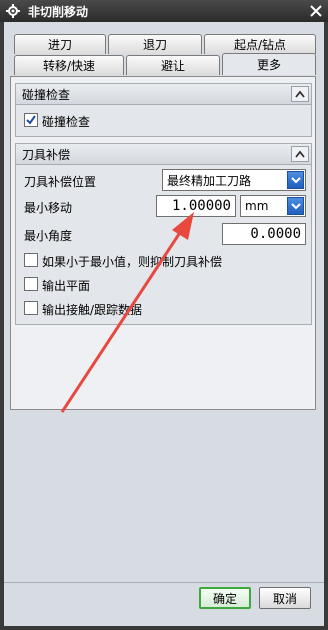 Image resolution: width=328 pixels, height=630 pixels. What do you see at coordinates (285, 598) in the screenshot?
I see `cancel-button: 取消` at bounding box center [285, 598].